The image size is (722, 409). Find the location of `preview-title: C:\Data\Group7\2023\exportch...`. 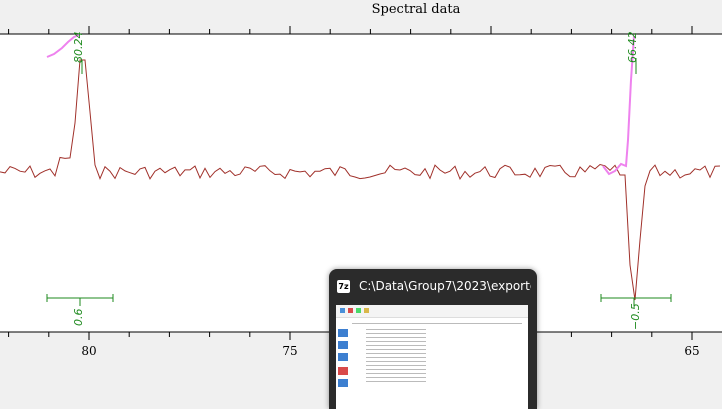

preview-title: C:\Data\Group7\2023\exportch... is located at coordinates (445, 286).